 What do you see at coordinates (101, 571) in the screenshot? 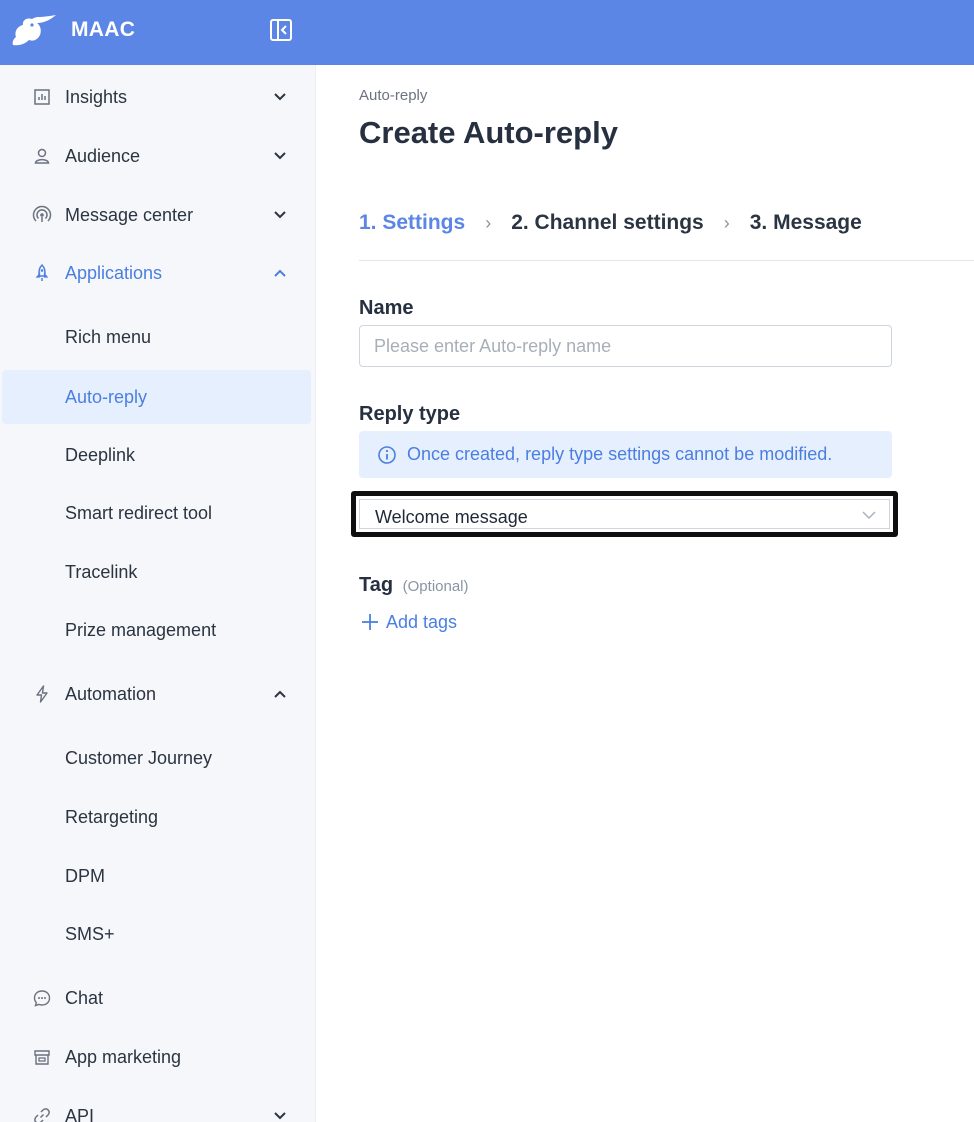
I see `sidebar-item-label: Tracelink` at bounding box center [101, 571].